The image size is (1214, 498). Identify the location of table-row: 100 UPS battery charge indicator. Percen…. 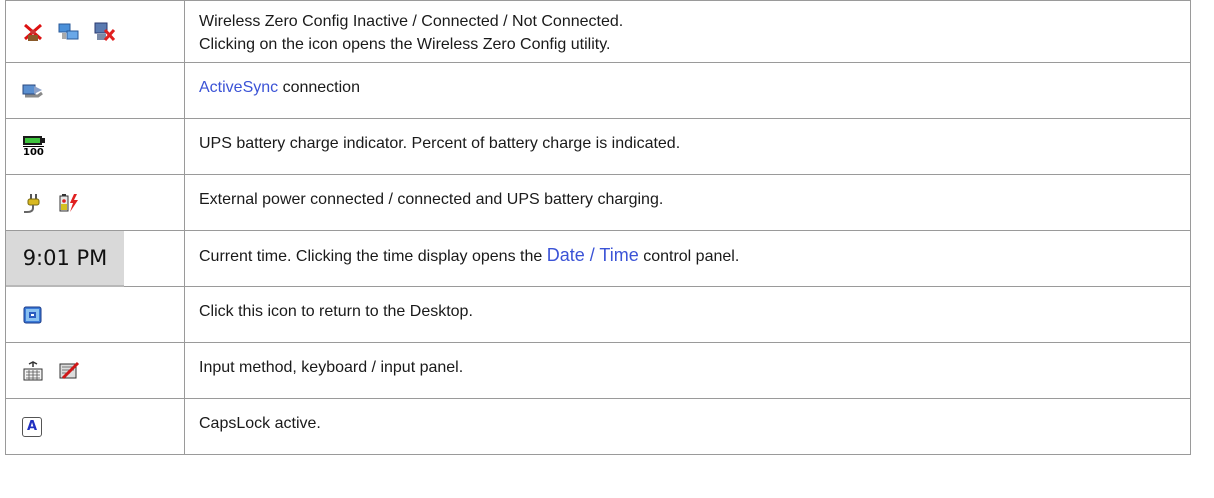
(598, 146).